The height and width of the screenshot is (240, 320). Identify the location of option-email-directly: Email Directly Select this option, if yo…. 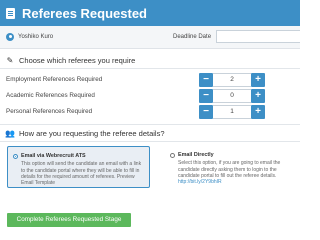
(232, 167).